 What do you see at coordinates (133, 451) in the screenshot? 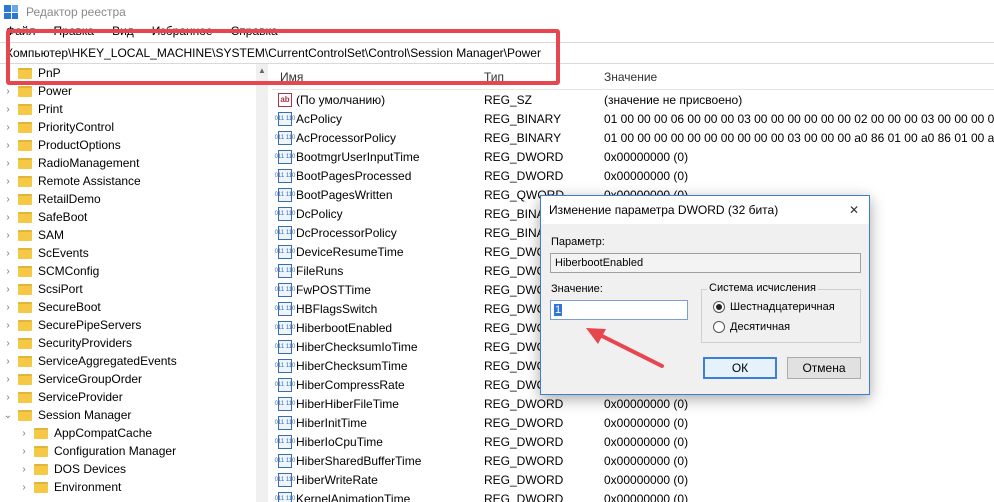
I see `tree-item: › Configuration Manager` at bounding box center [133, 451].